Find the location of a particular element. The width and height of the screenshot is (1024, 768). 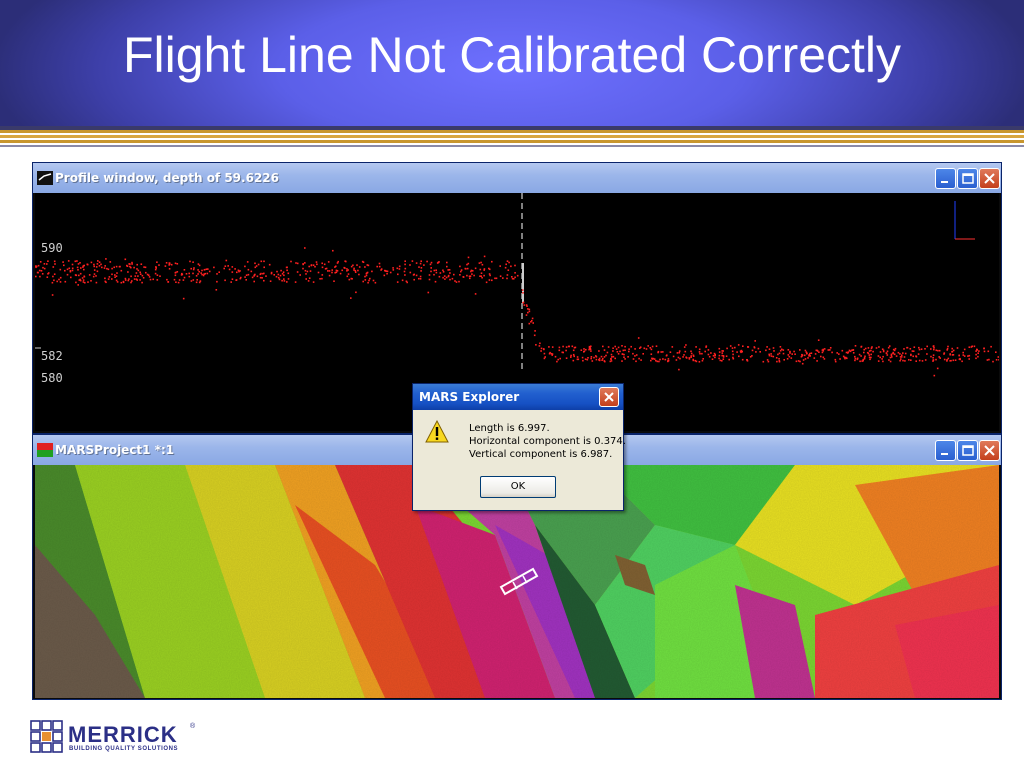

profile-minimize-button is located at coordinates (945, 178).